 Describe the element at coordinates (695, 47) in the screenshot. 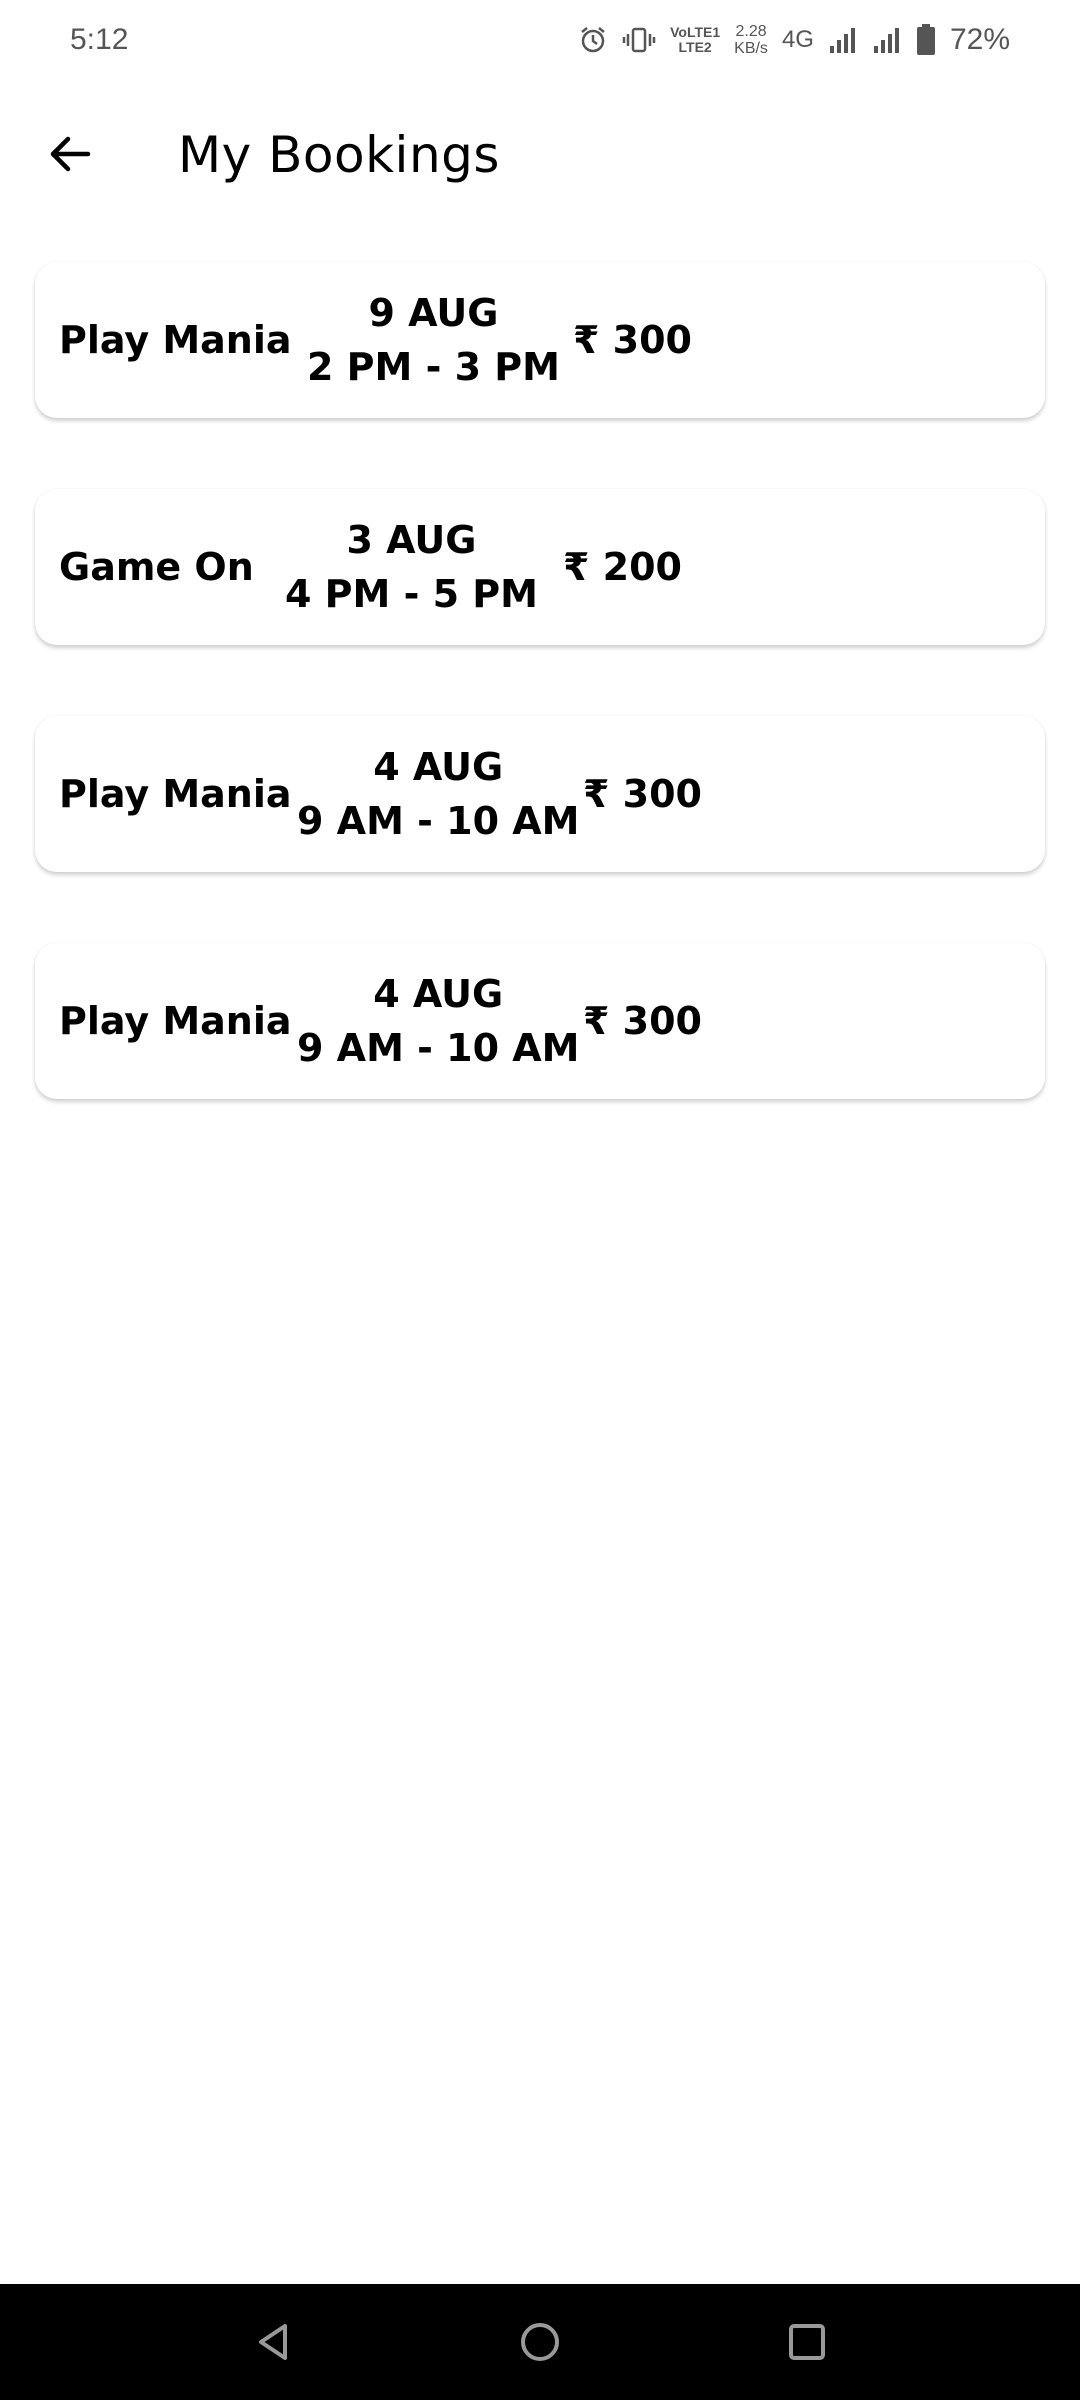

I see `volte-line2: LTE2` at that location.